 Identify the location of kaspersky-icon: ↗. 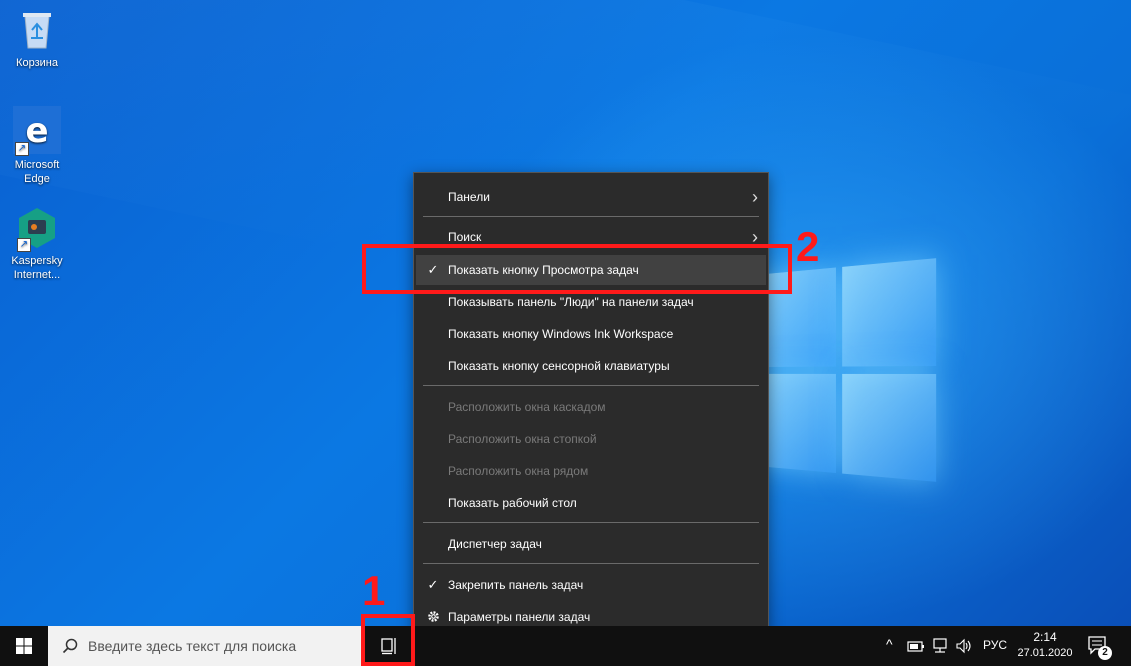
(37, 229).